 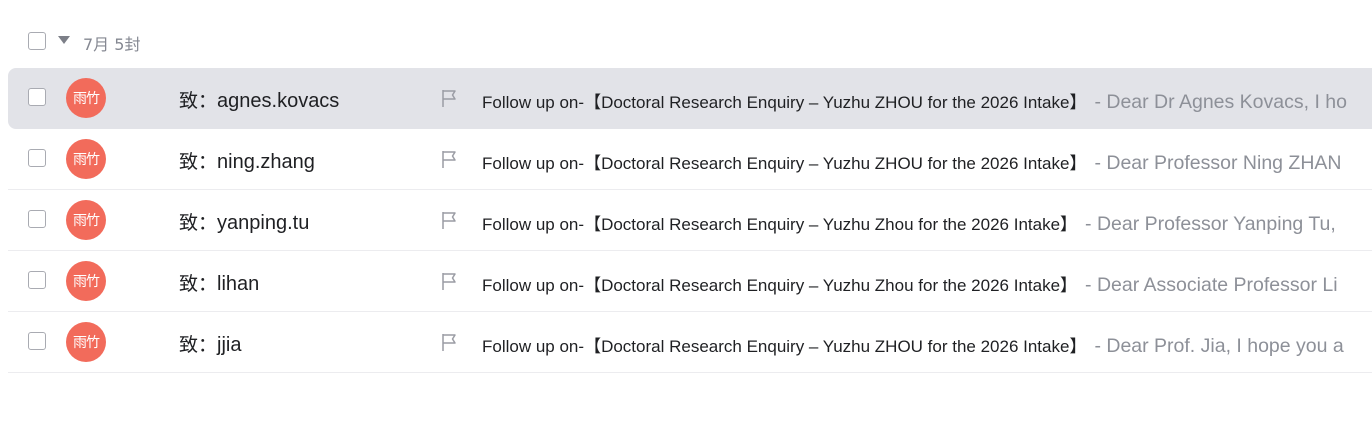 I want to click on mail-snippet: - Dear Professor Ning ZHAN, so click(x=1218, y=163).